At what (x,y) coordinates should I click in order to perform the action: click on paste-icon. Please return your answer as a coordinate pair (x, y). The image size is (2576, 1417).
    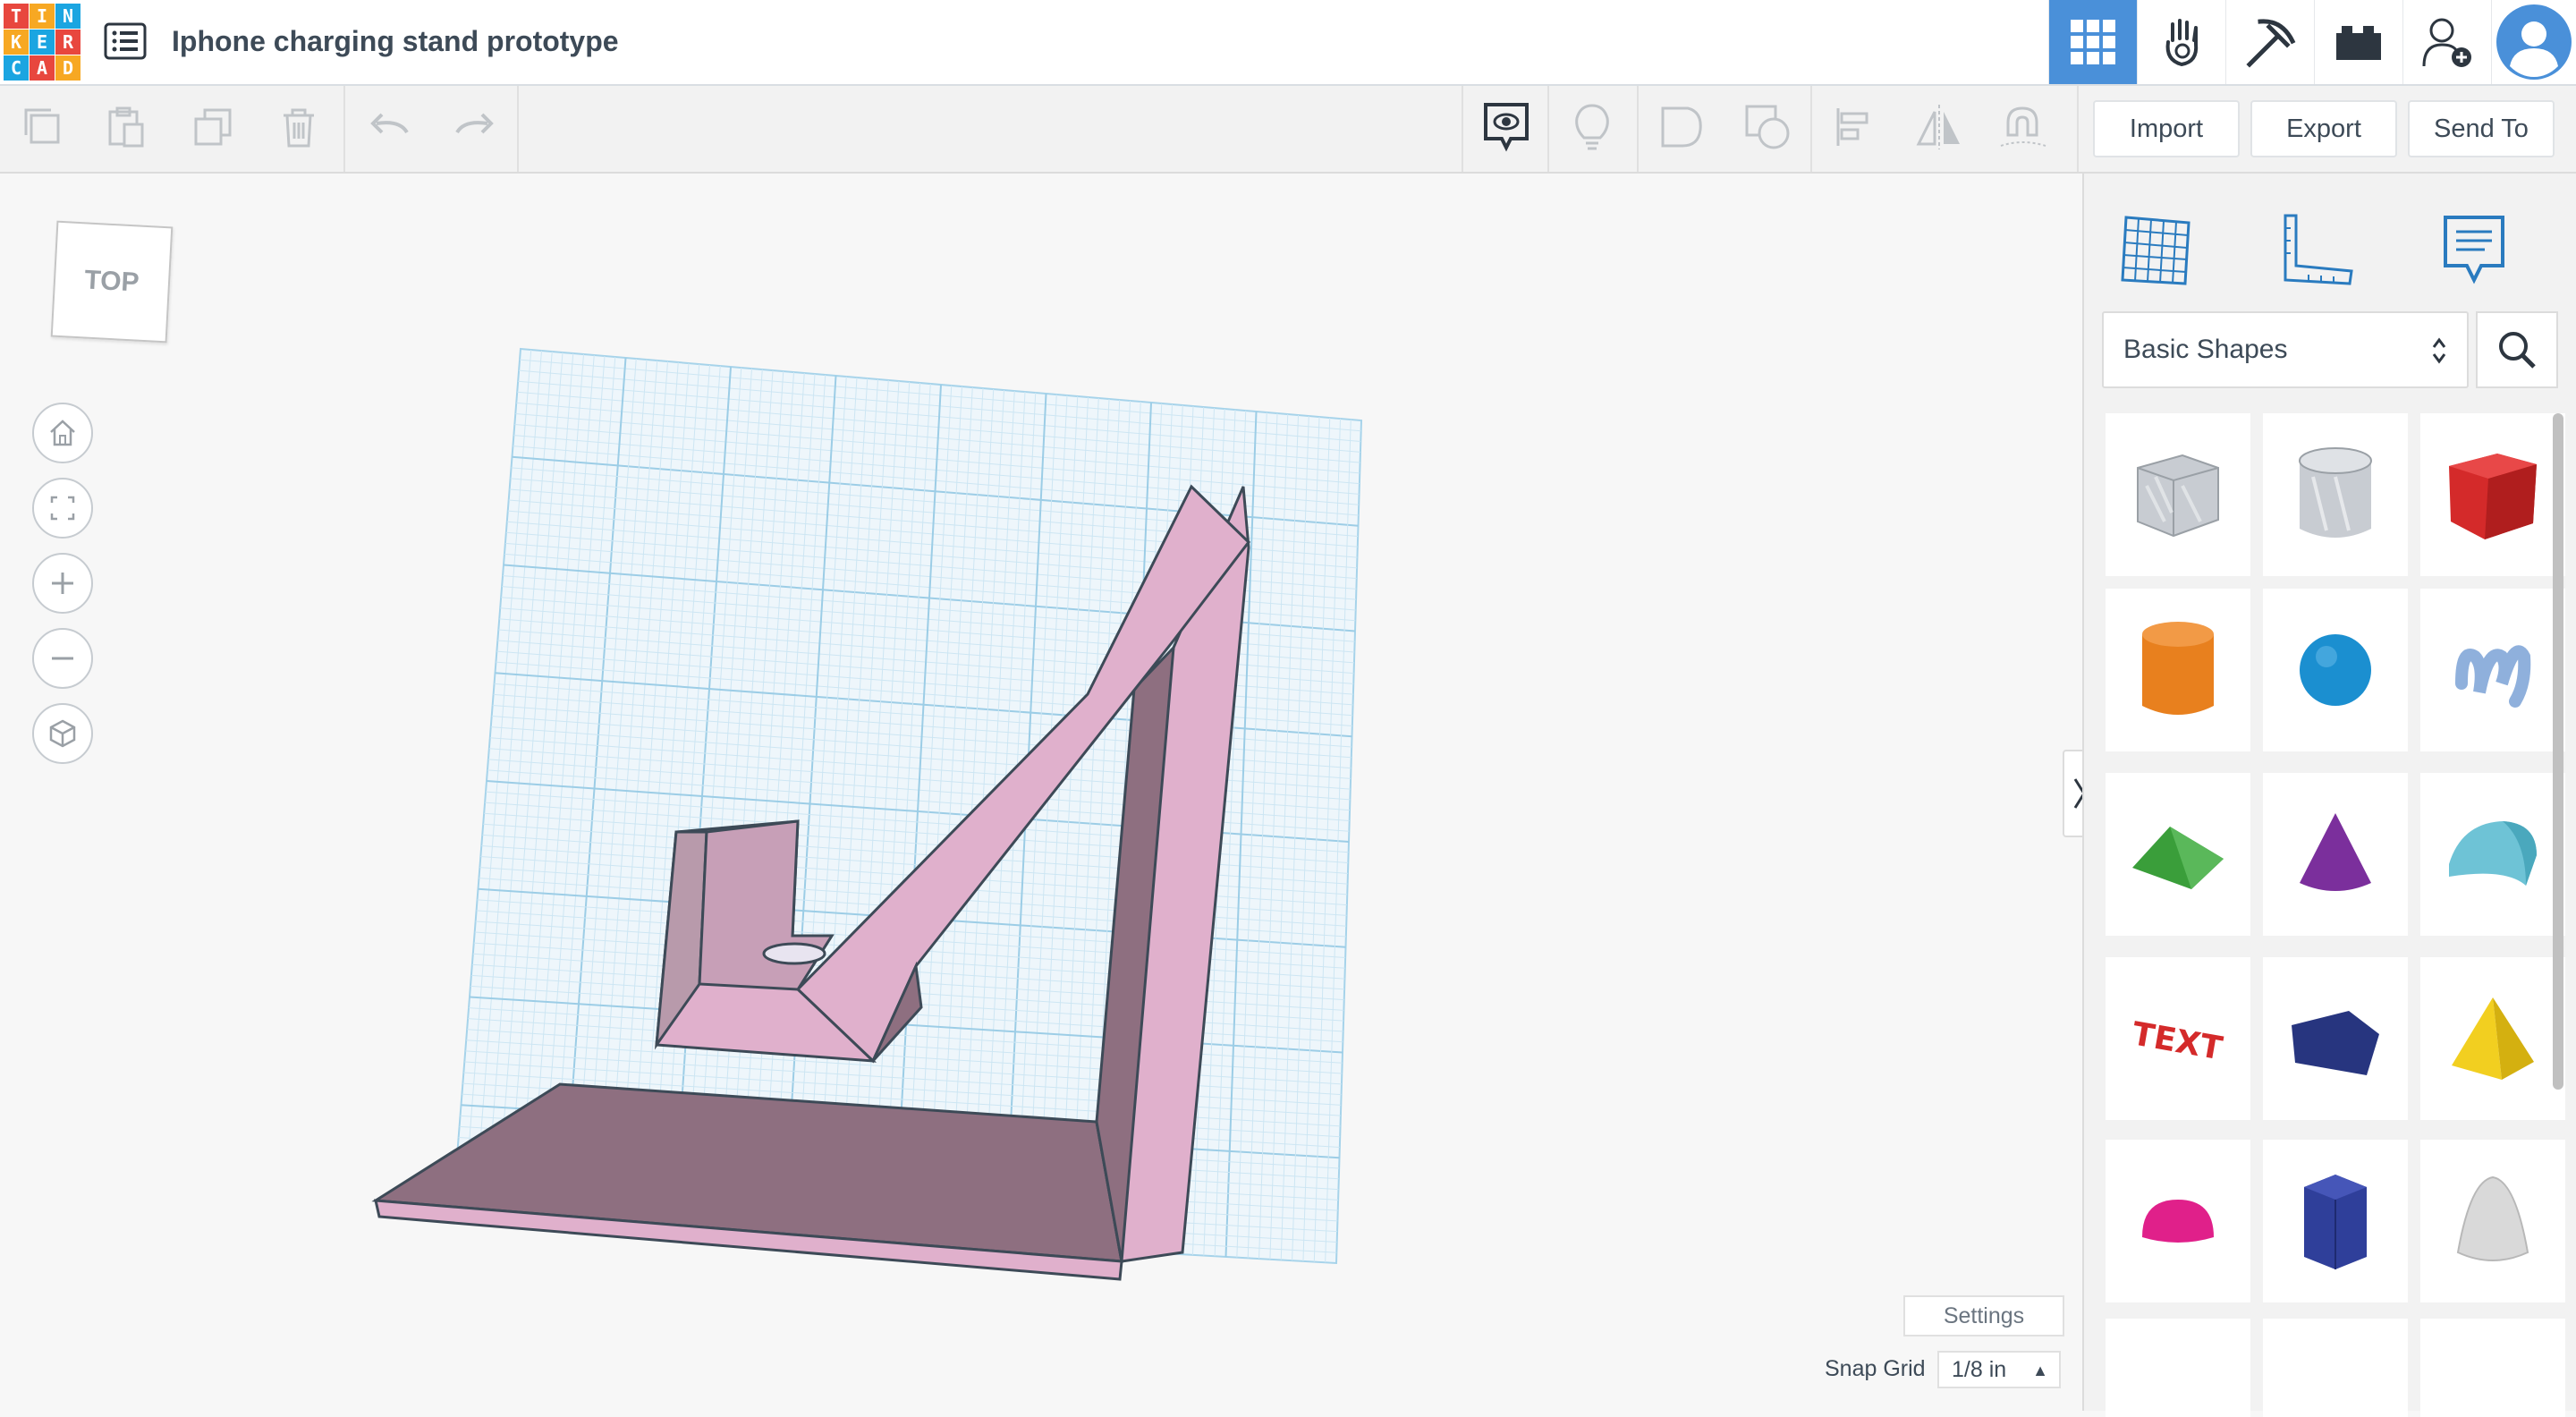
    Looking at the image, I should click on (125, 127).